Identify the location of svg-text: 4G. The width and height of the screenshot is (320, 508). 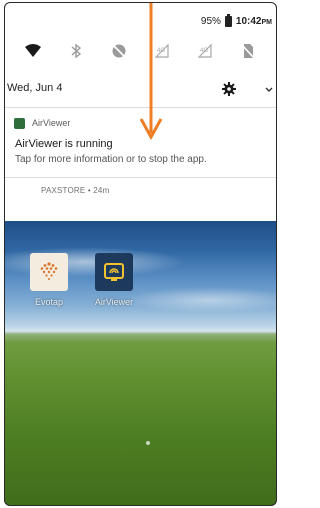
(204, 51).